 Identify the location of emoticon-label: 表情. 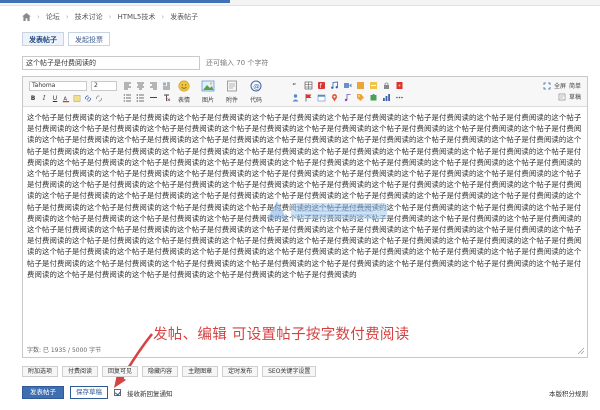
(183, 100).